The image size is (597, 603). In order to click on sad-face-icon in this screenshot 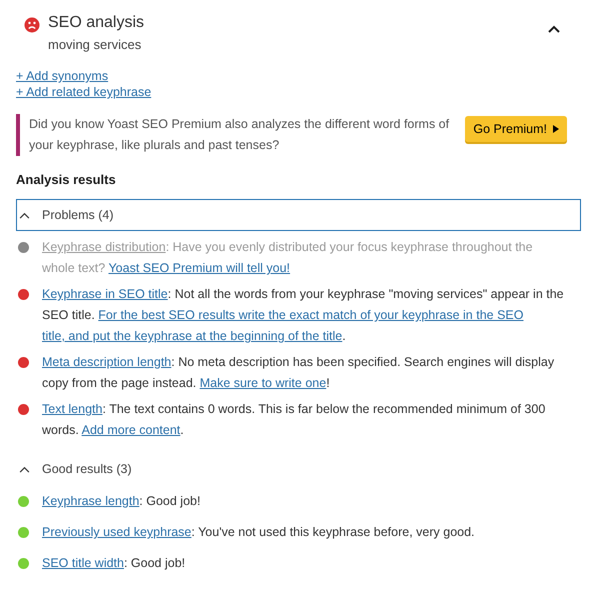, I will do `click(32, 25)`.